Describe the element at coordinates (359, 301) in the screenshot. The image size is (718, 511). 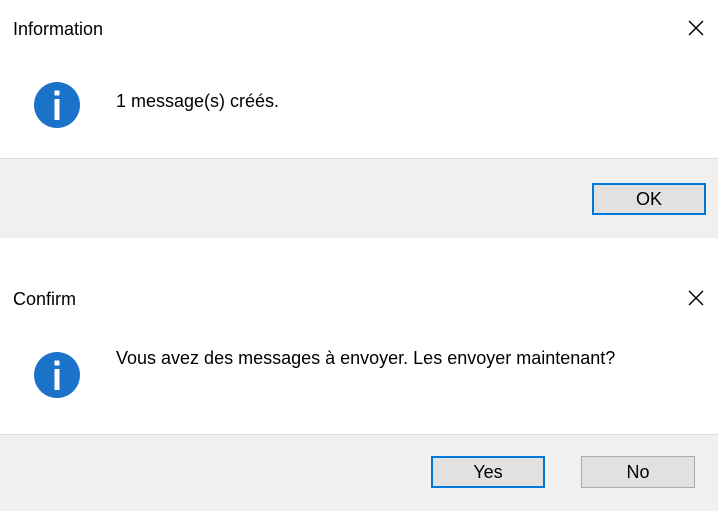
I see `dialog-titlebar: Confirm` at that location.